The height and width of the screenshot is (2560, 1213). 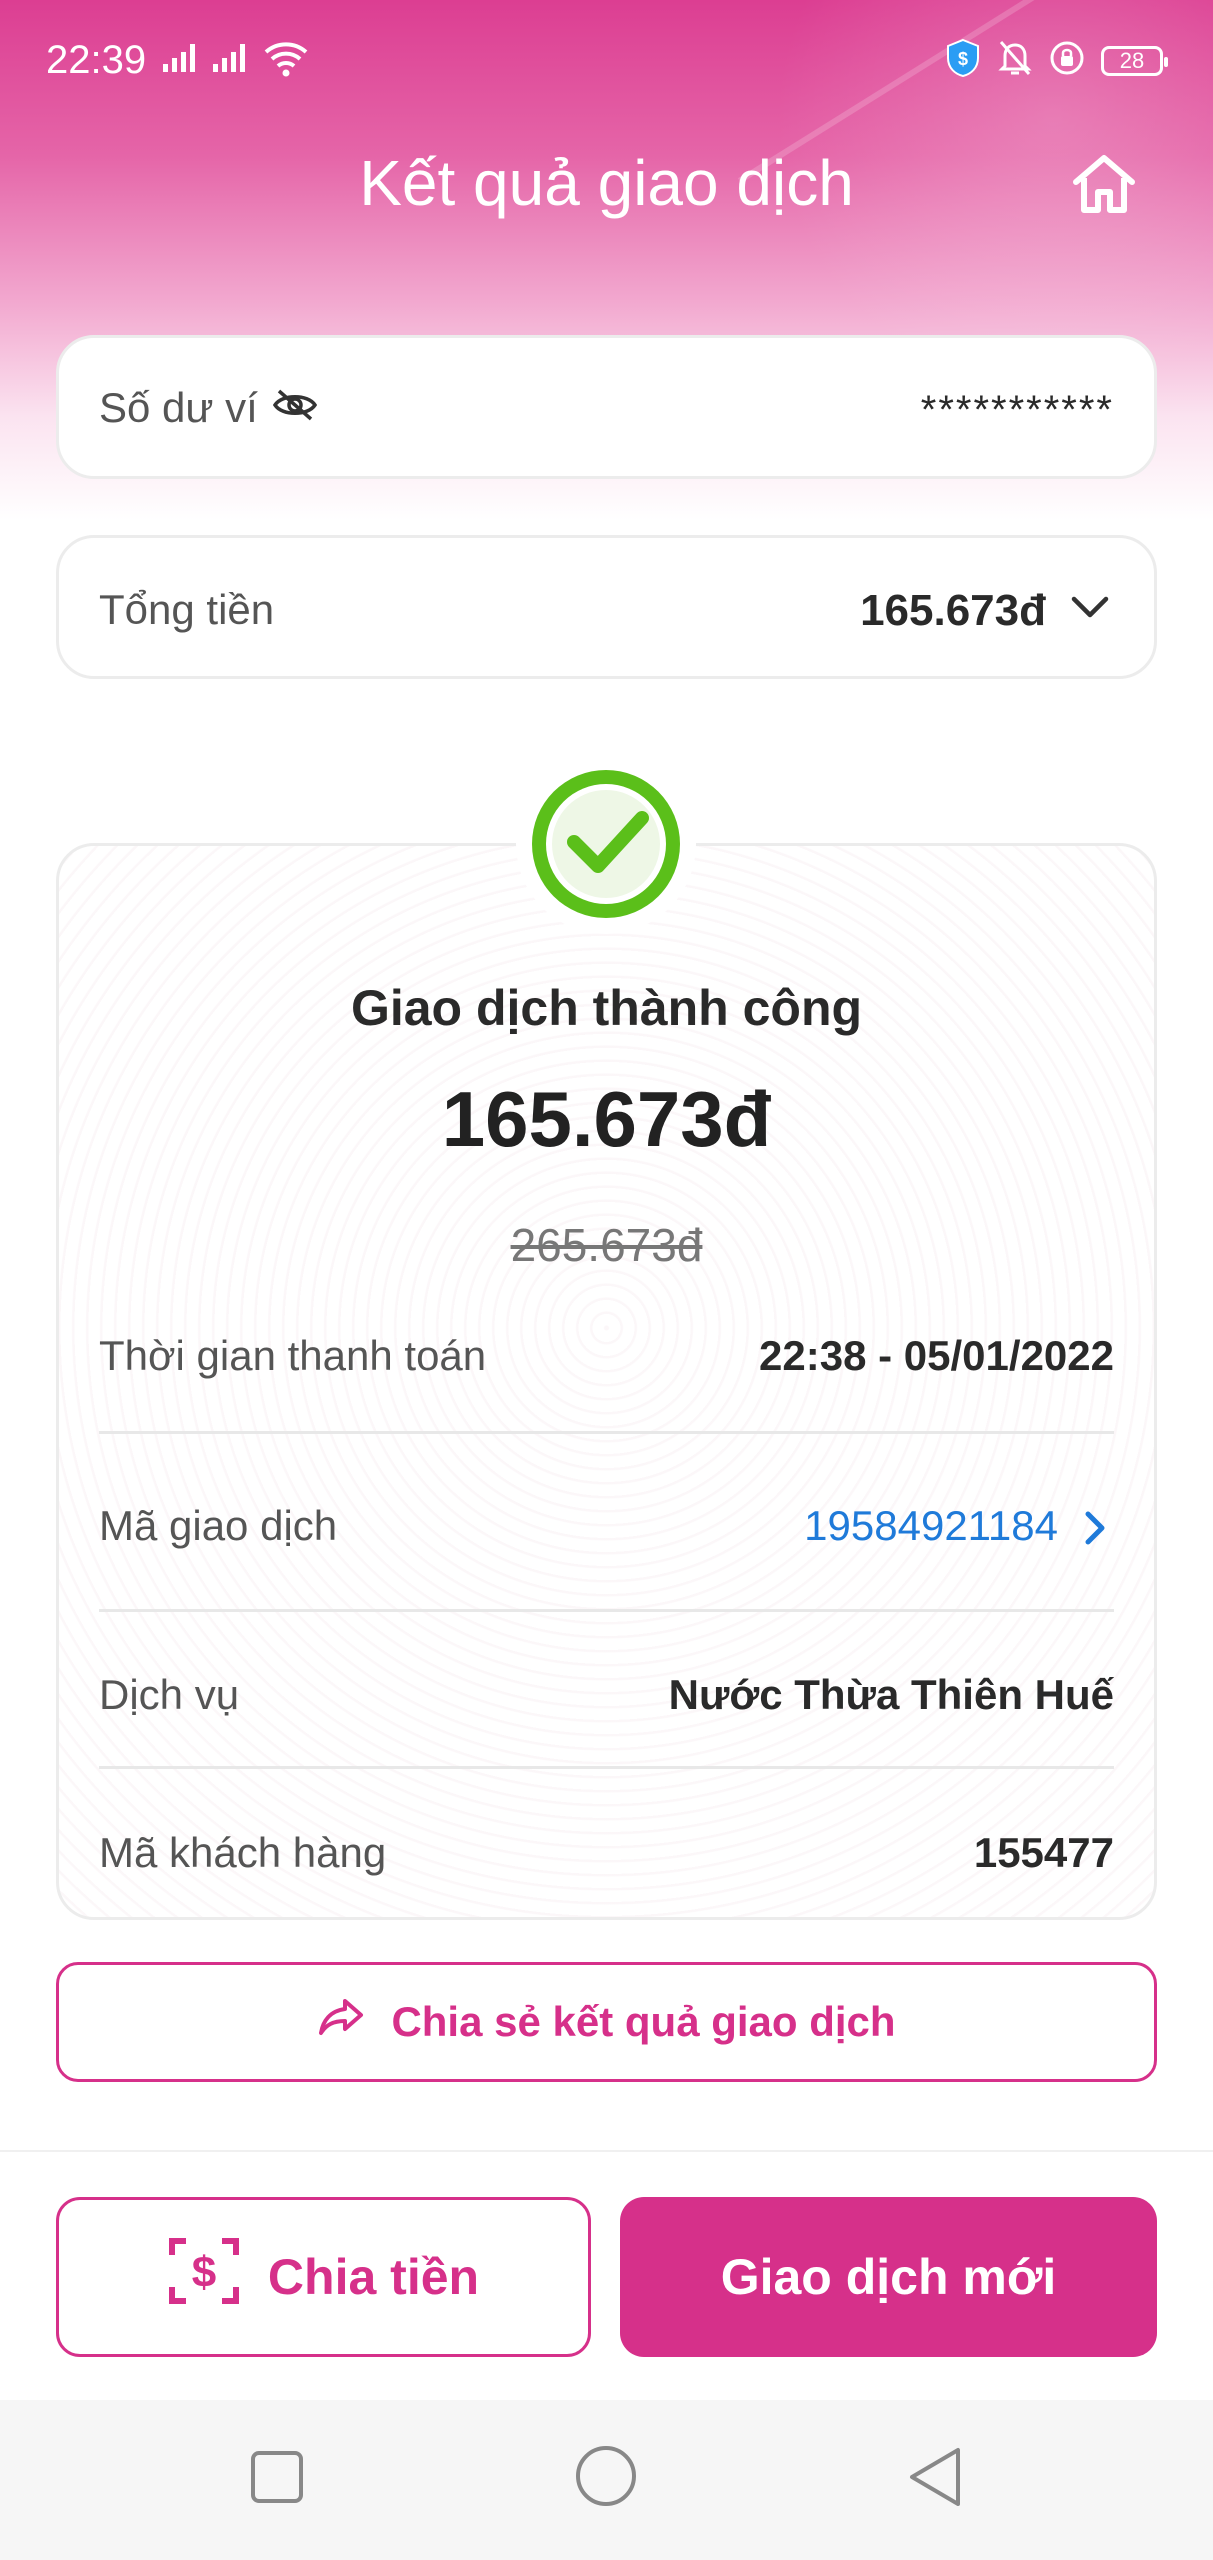 I want to click on success-badge, so click(x=606, y=844).